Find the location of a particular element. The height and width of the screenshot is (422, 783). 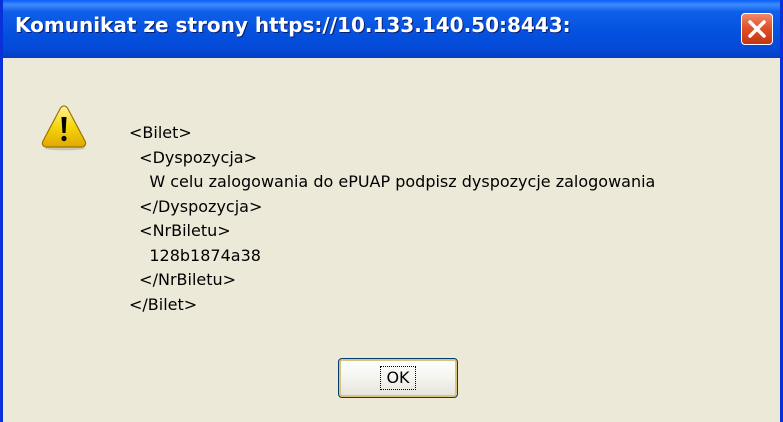

ok-button: OK is located at coordinates (398, 378).